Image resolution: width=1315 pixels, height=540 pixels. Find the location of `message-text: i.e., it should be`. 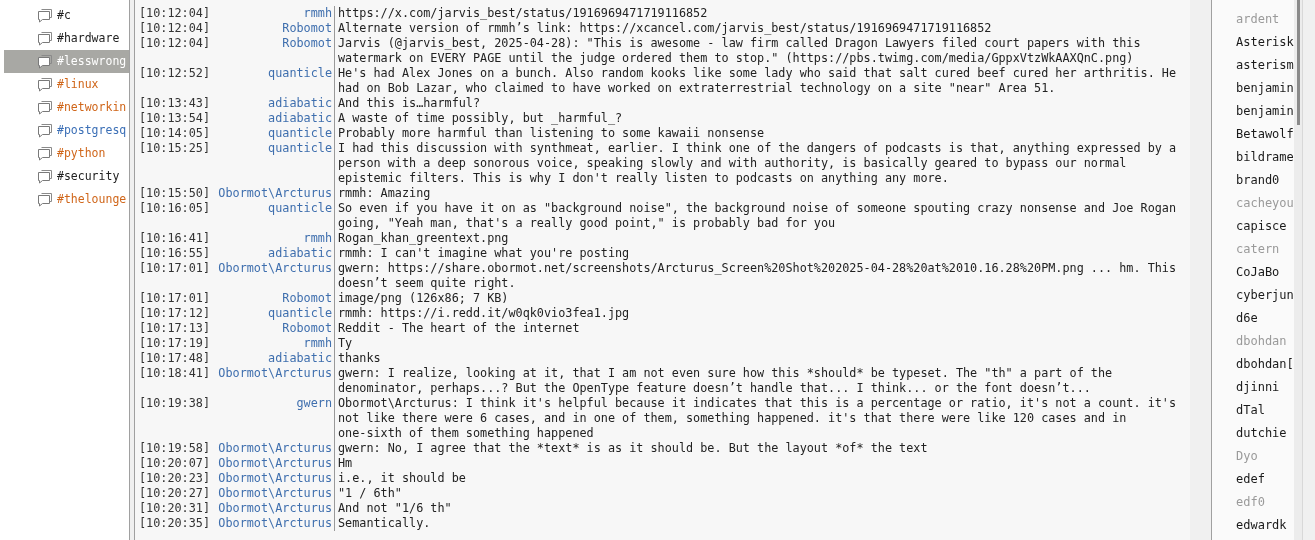

message-text: i.e., it should be is located at coordinates (402, 478).